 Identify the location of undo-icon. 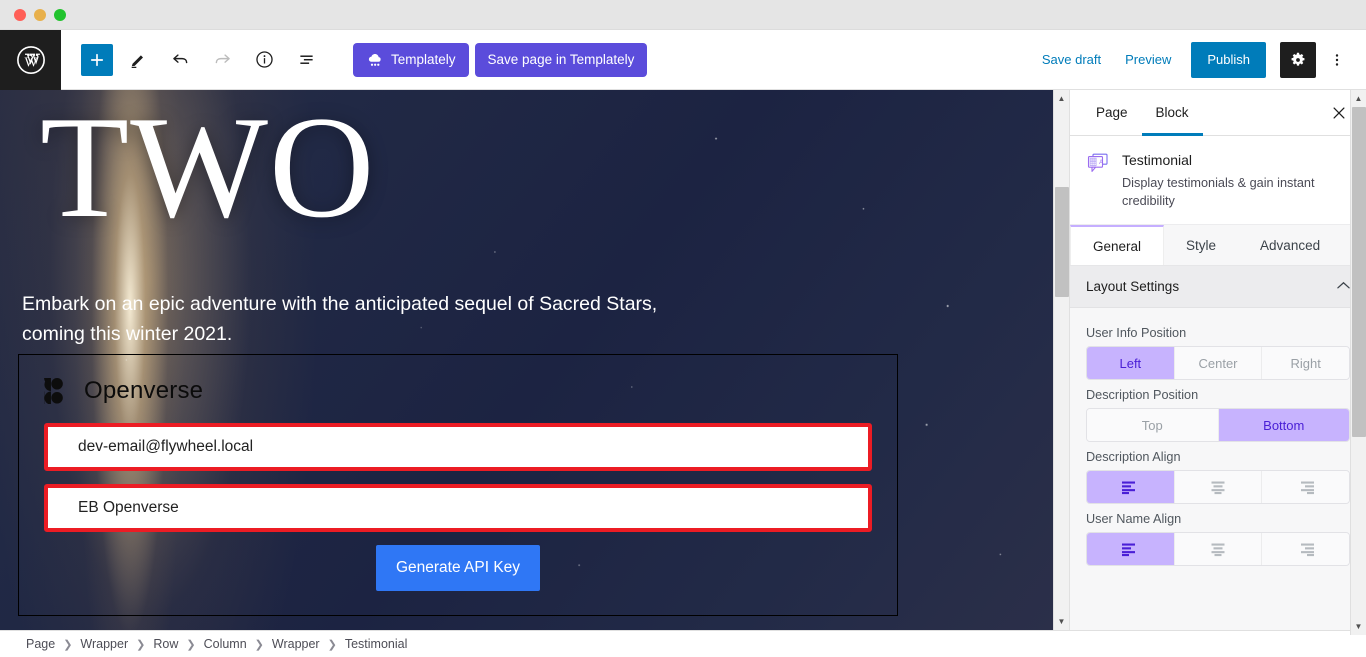
(180, 60).